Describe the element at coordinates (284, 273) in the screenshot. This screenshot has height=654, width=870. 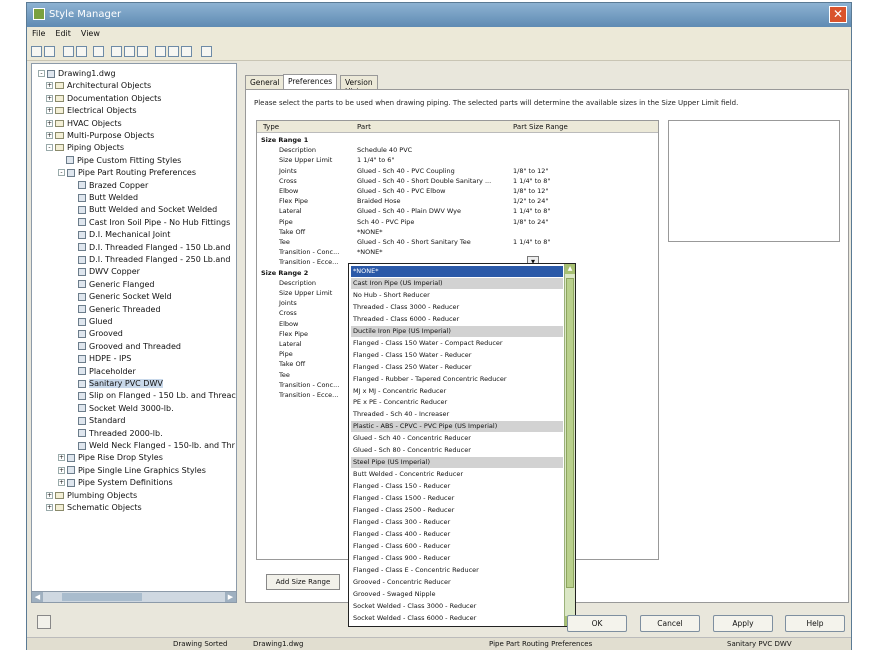
I see `grid-group-header: Size Range 2` at that location.